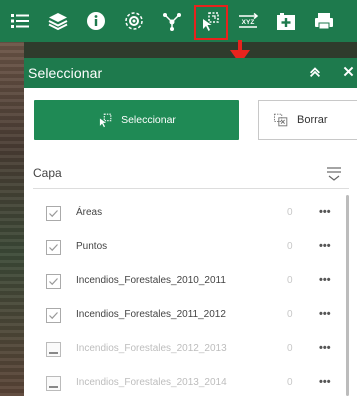  I want to click on layer-name: Áreas, so click(89, 212).